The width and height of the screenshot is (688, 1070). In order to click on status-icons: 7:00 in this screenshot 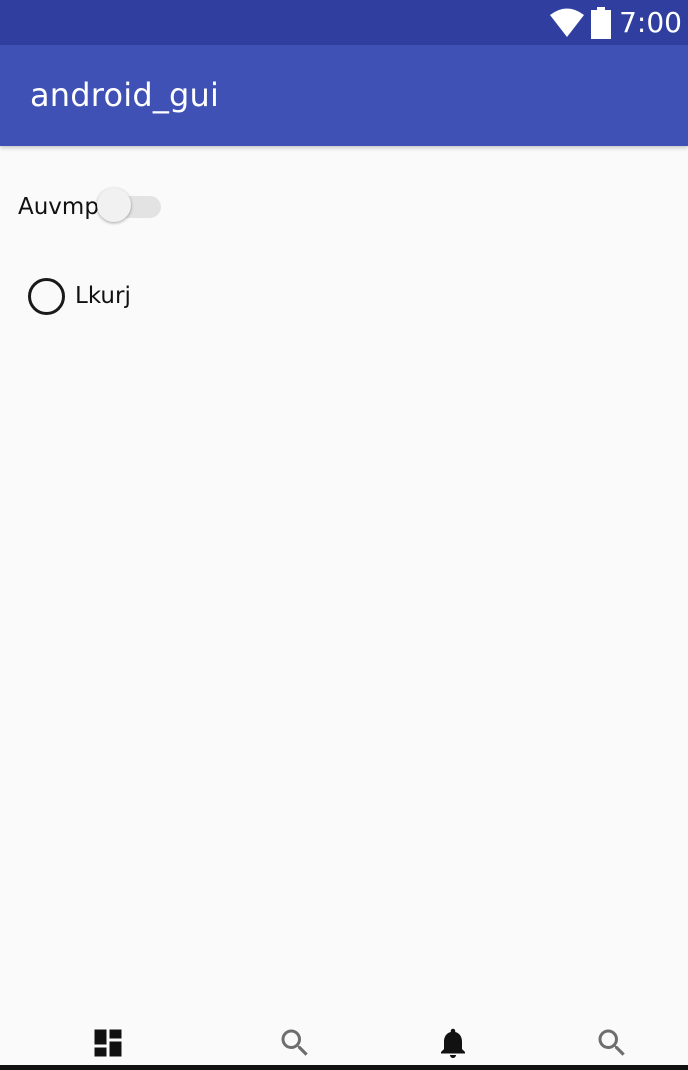, I will do `click(615, 22)`.